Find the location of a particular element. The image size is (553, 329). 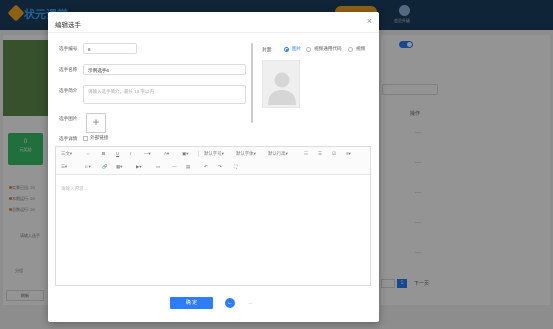

italic-button: I is located at coordinates (130, 153).